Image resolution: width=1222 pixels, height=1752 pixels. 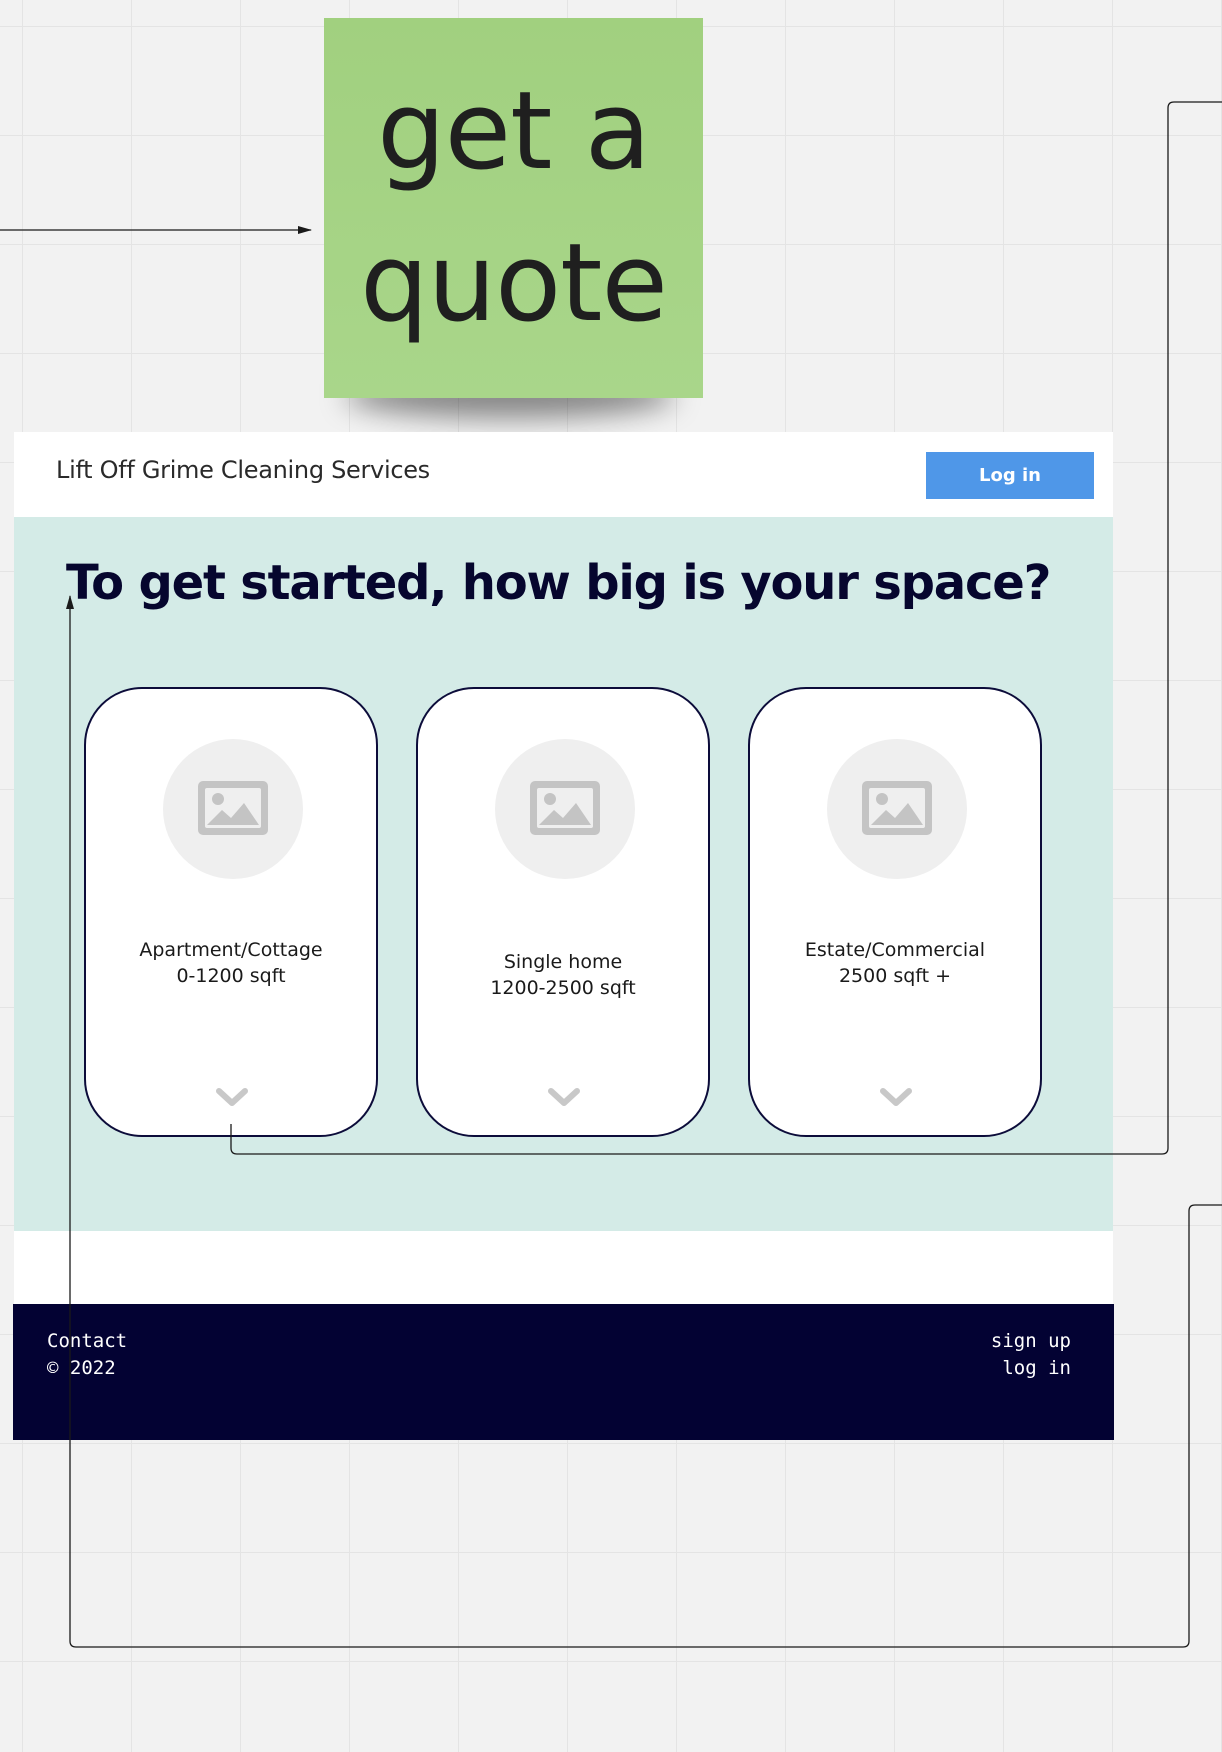 I want to click on card-apartment: Apartment/Cottage 0-1200 sqft, so click(x=231, y=912).